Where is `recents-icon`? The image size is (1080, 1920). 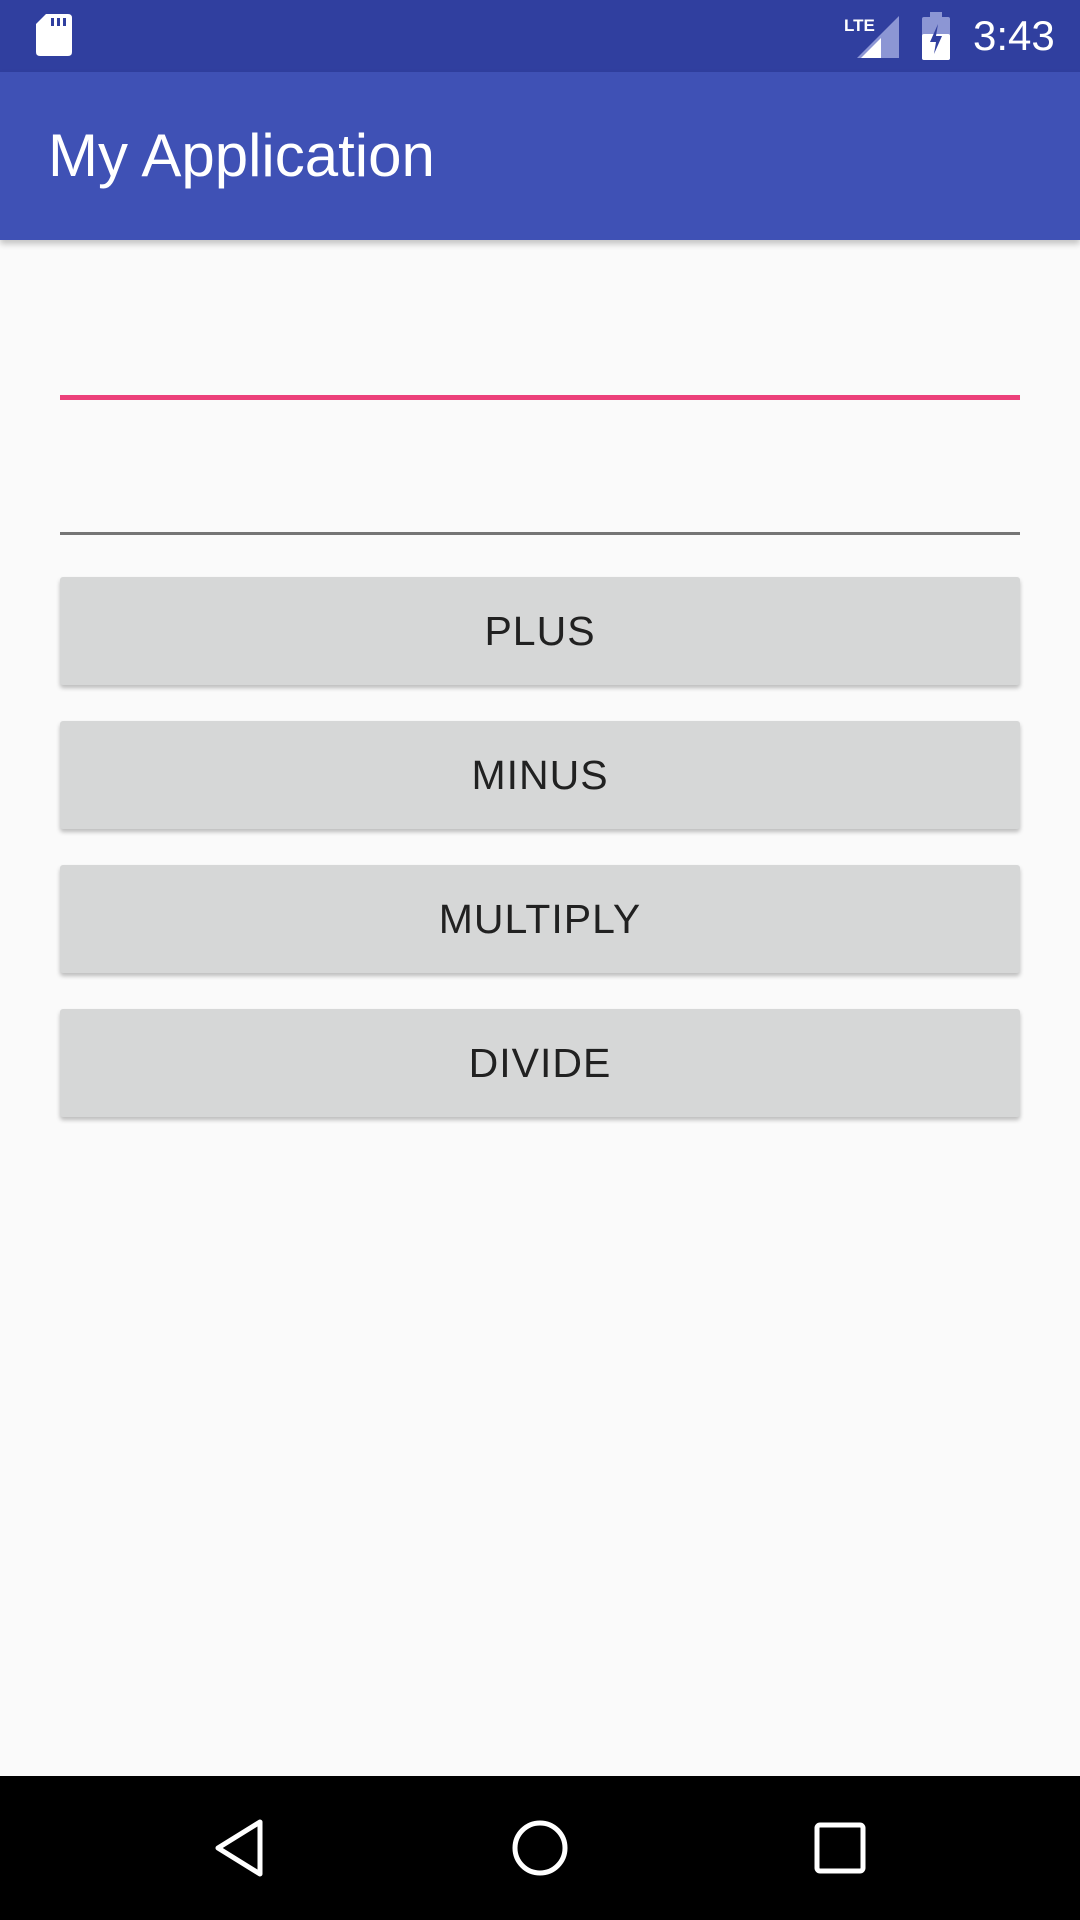 recents-icon is located at coordinates (840, 1848).